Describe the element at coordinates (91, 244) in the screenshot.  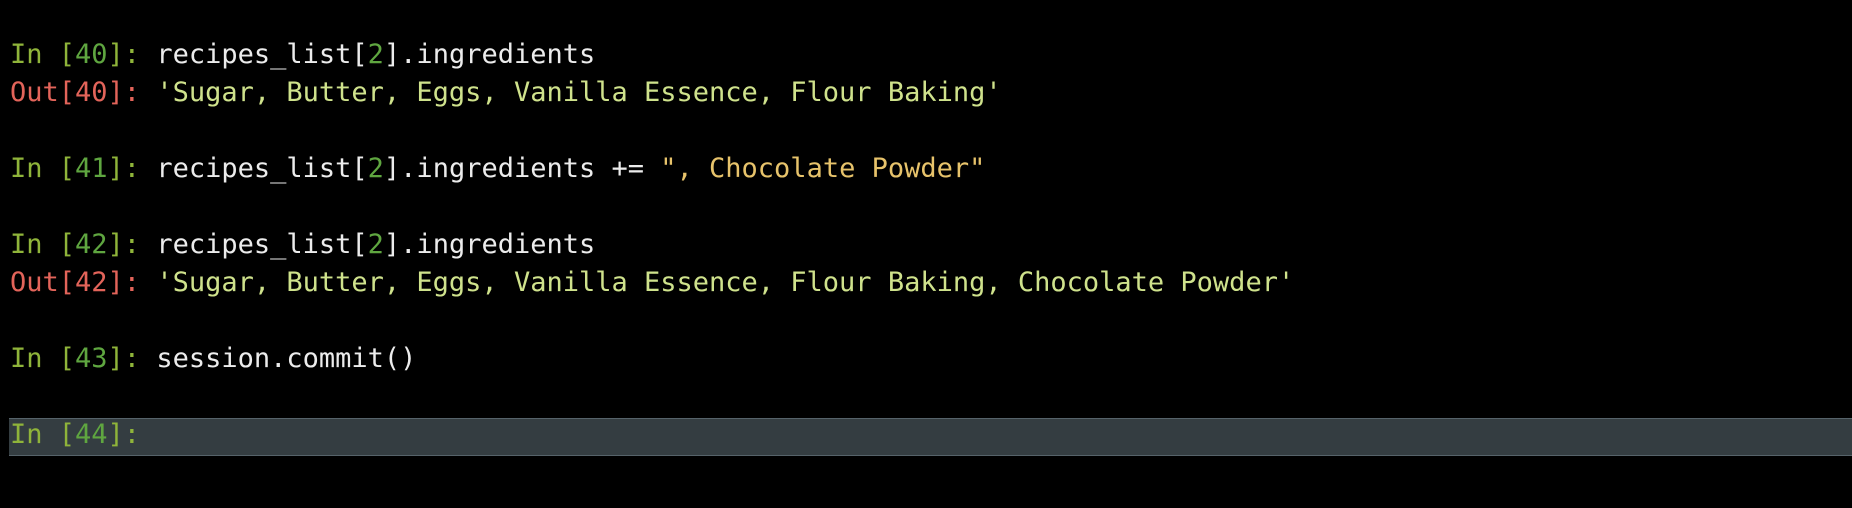
I see `in-prompt-number: 42` at that location.